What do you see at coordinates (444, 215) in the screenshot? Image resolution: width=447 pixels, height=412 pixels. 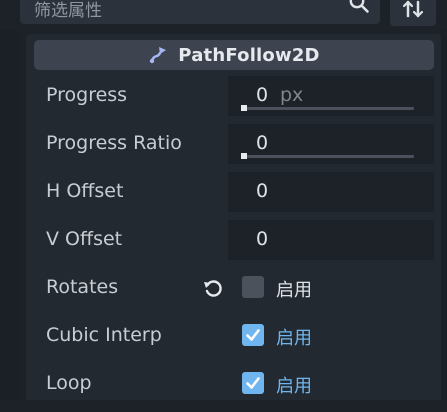 I see `scrollbar` at bounding box center [444, 215].